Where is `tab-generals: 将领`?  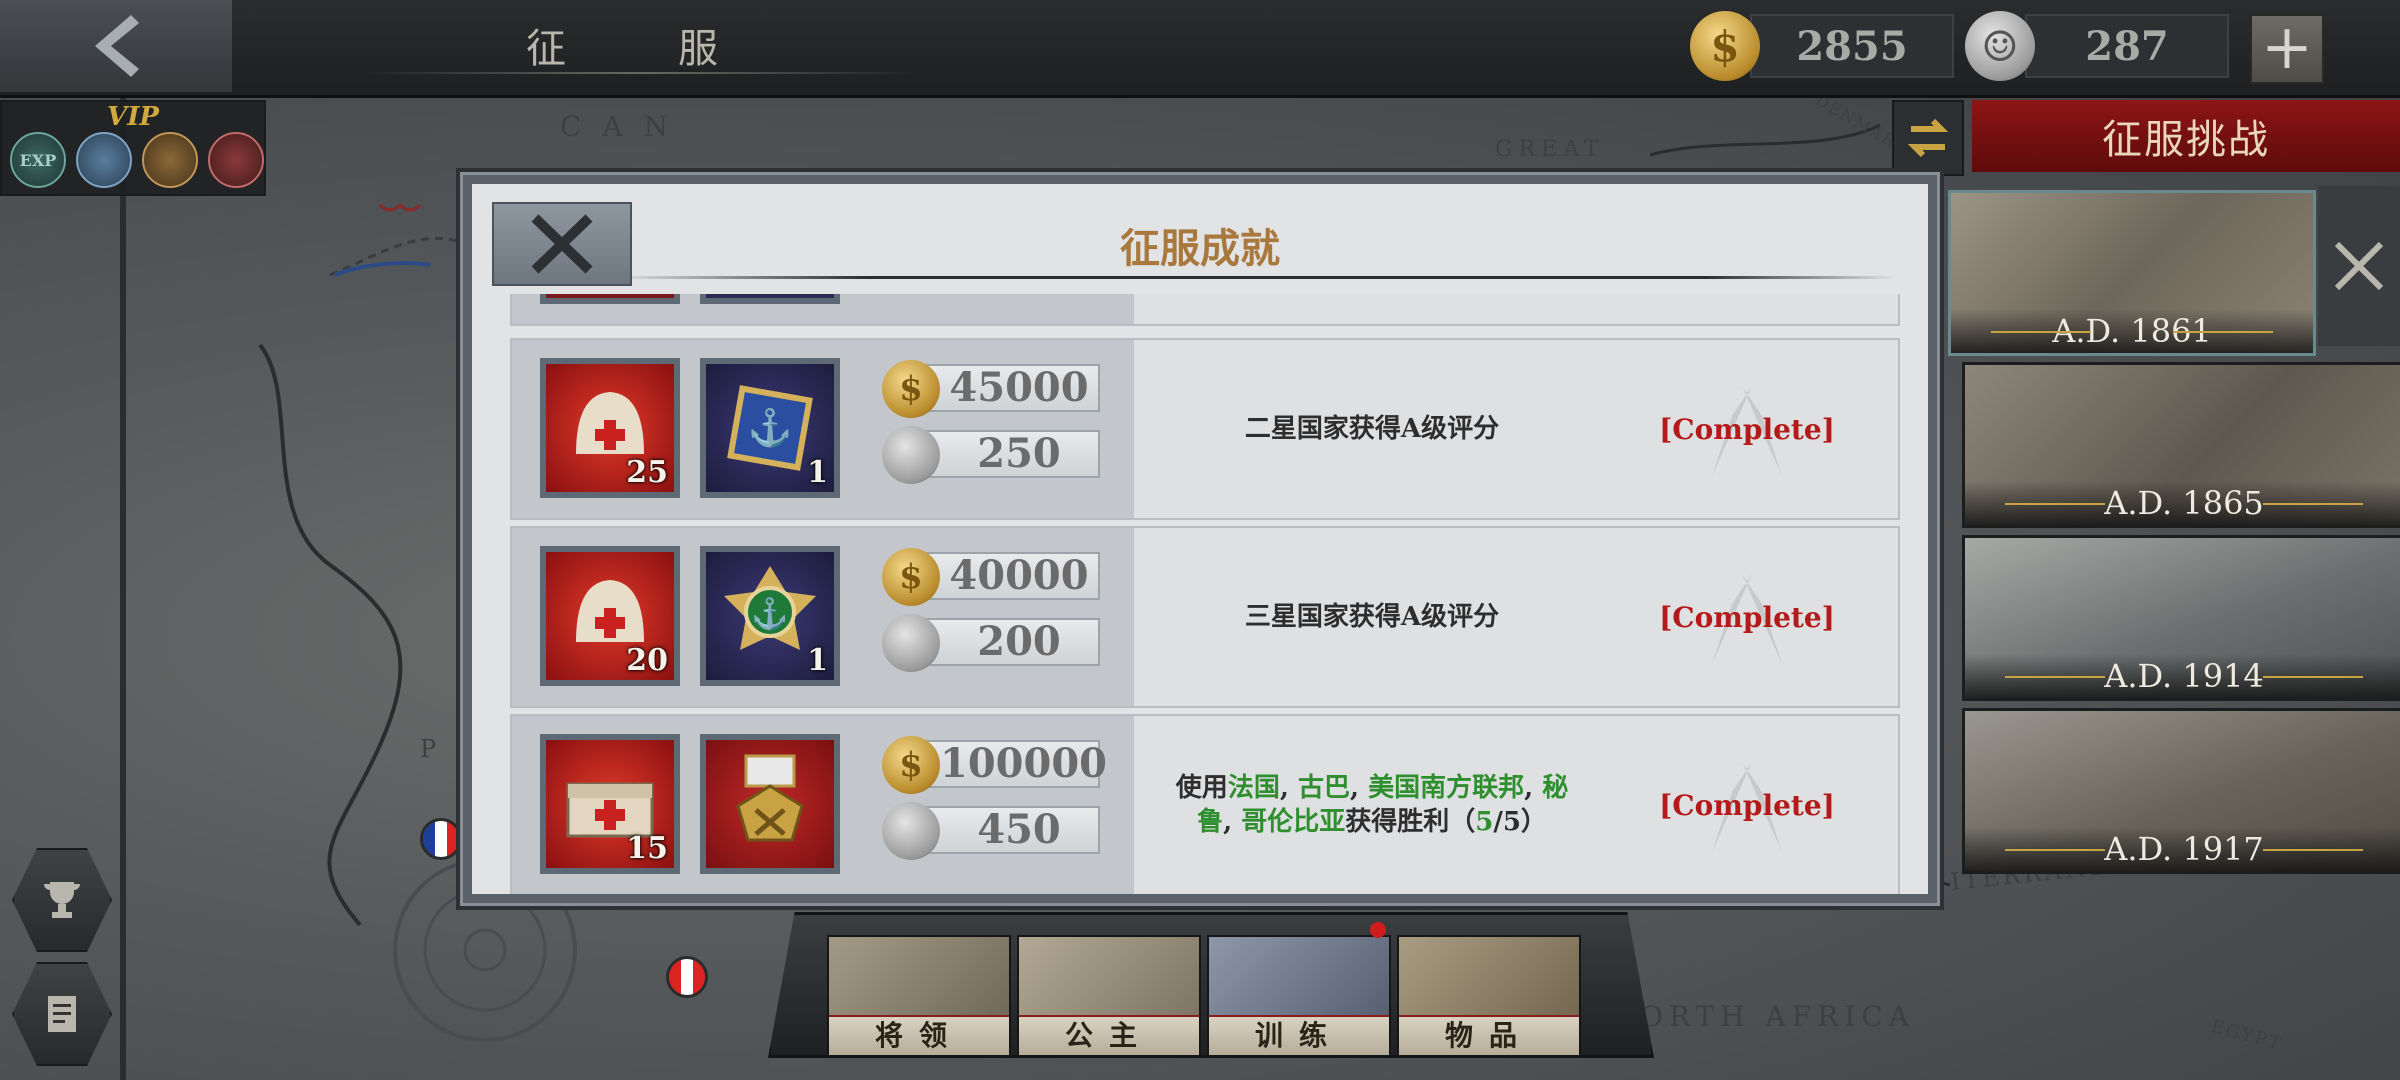 tab-generals: 将领 is located at coordinates (919, 996).